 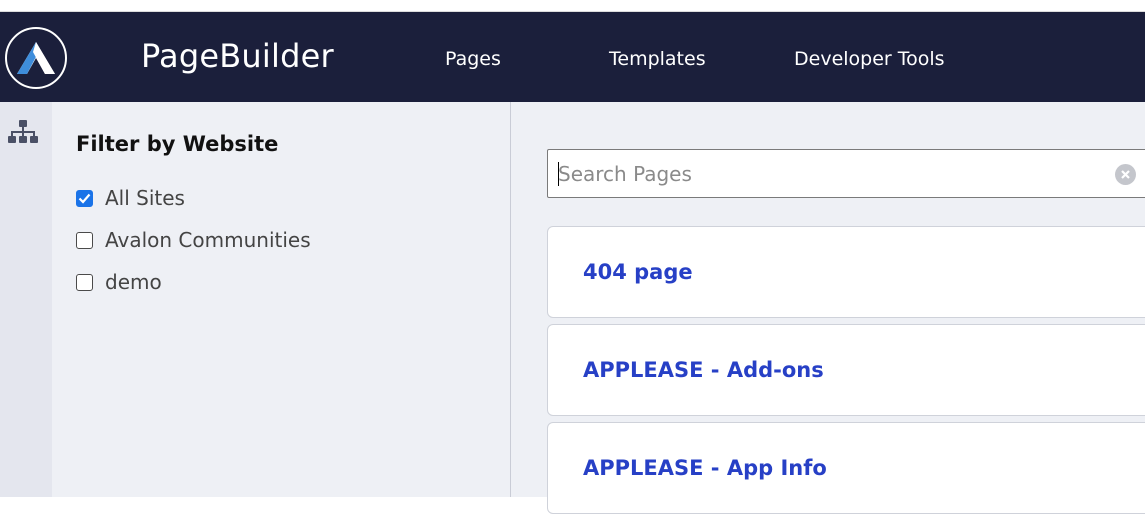 I want to click on page-card-title: APPLEASE - Add-ons, so click(x=703, y=370).